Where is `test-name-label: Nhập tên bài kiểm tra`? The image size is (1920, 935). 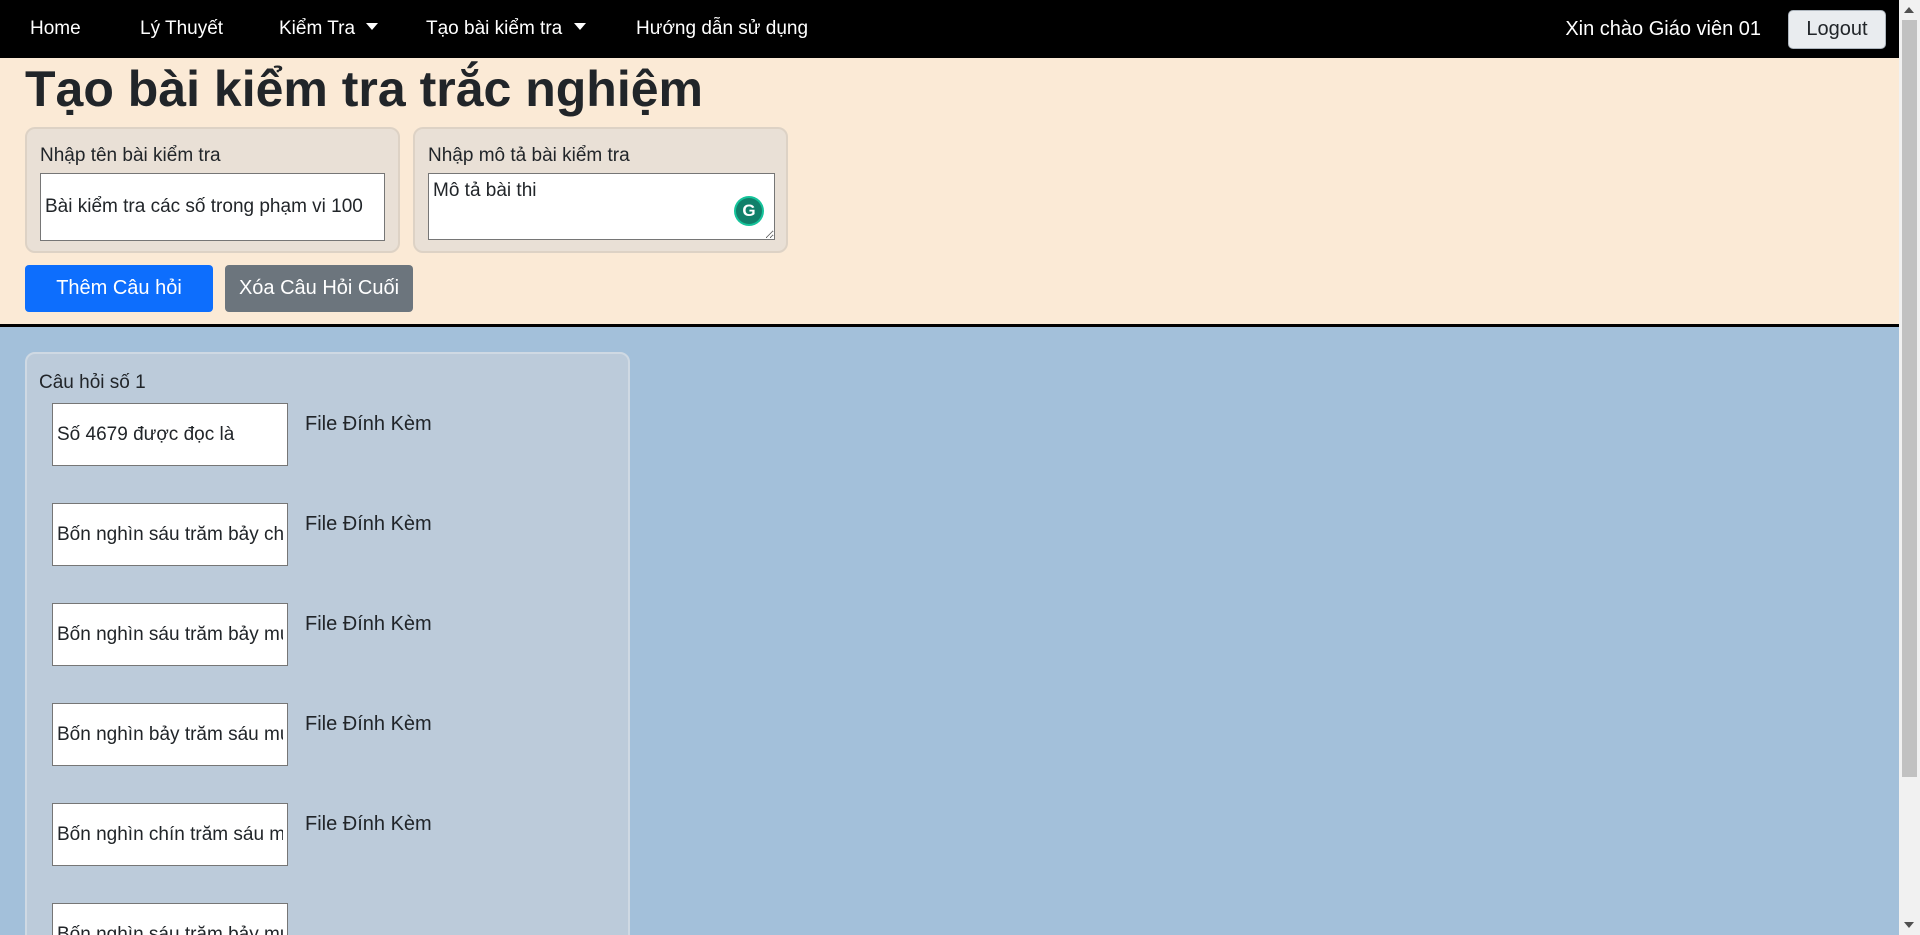
test-name-label: Nhập tên bài kiểm tra is located at coordinates (130, 155).